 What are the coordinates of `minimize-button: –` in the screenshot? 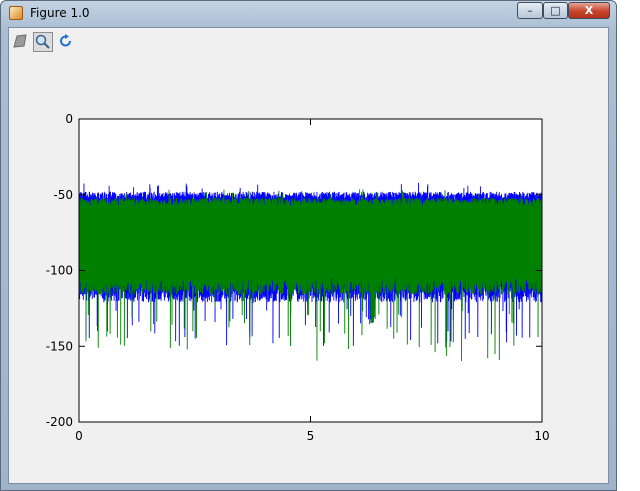 It's located at (530, 10).